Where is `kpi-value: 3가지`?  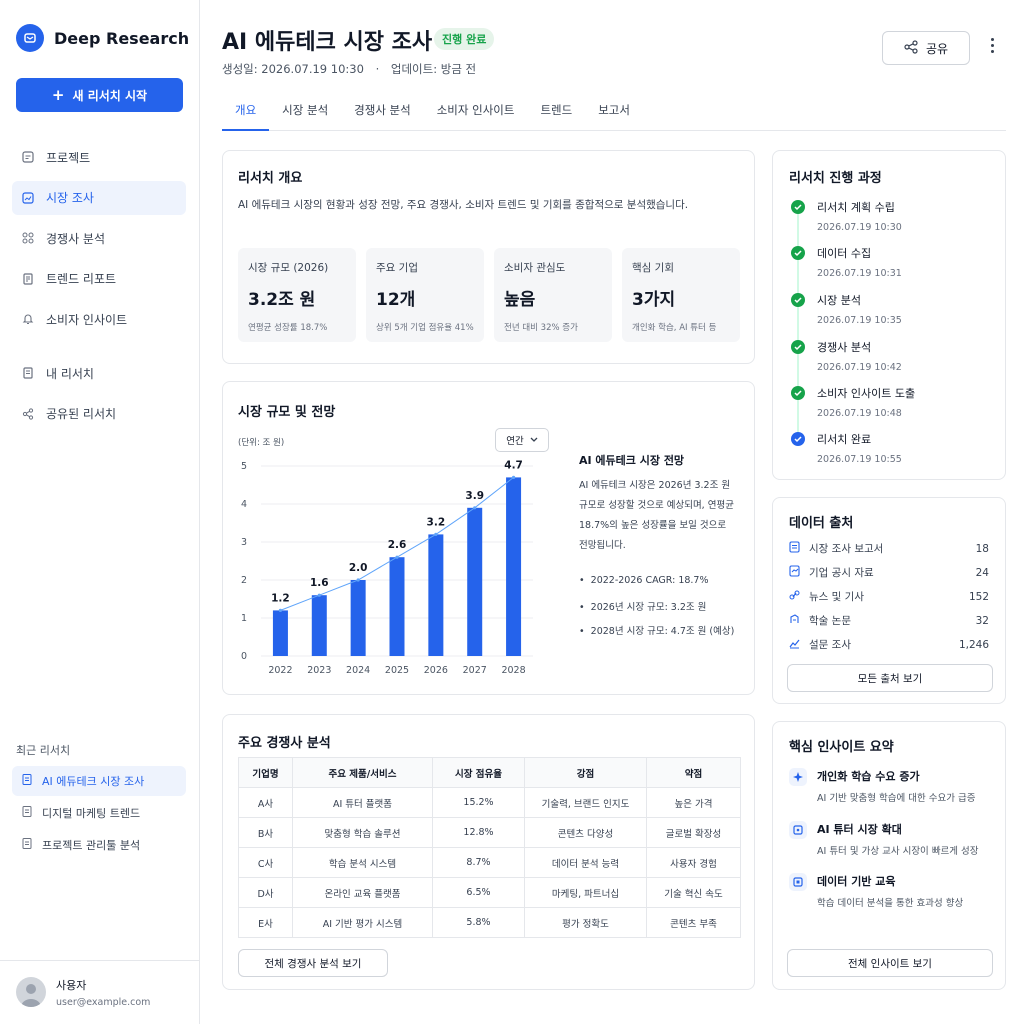
kpi-value: 3가지 is located at coordinates (654, 300).